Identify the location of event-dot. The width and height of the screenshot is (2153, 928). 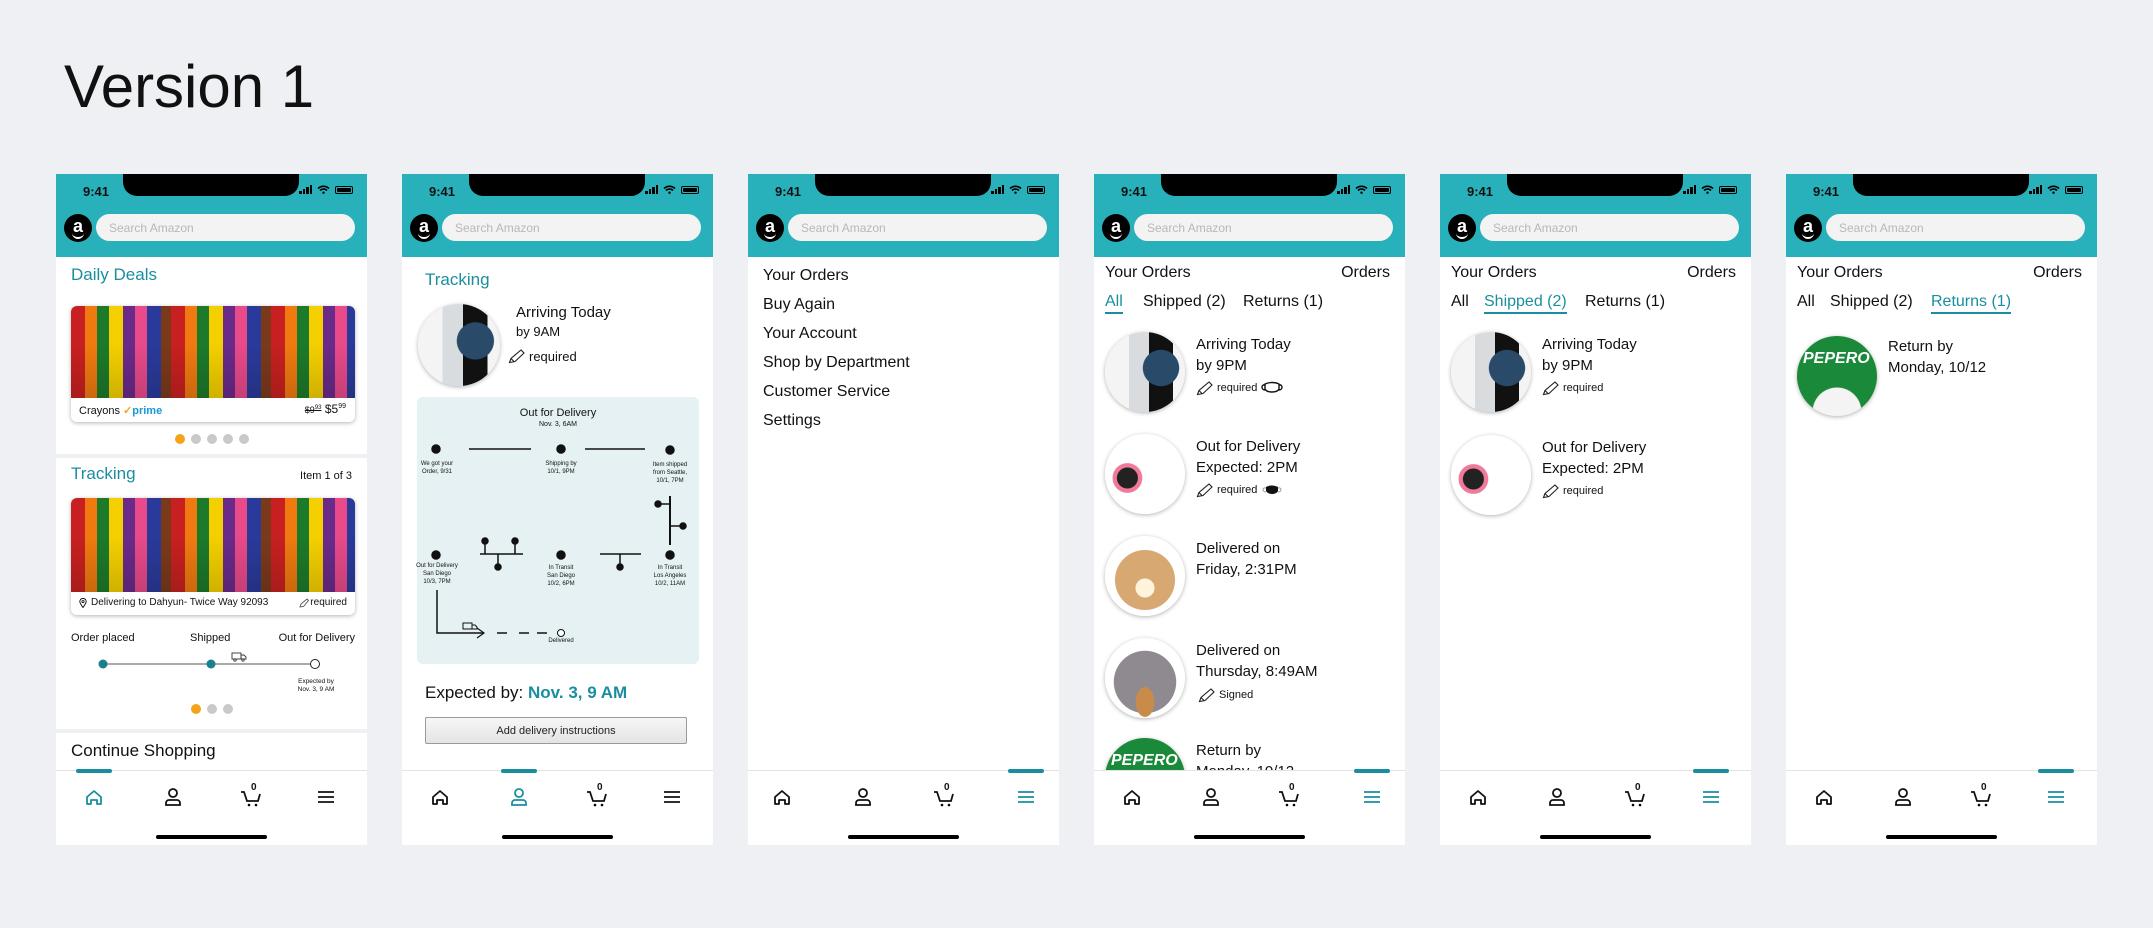
(561, 555).